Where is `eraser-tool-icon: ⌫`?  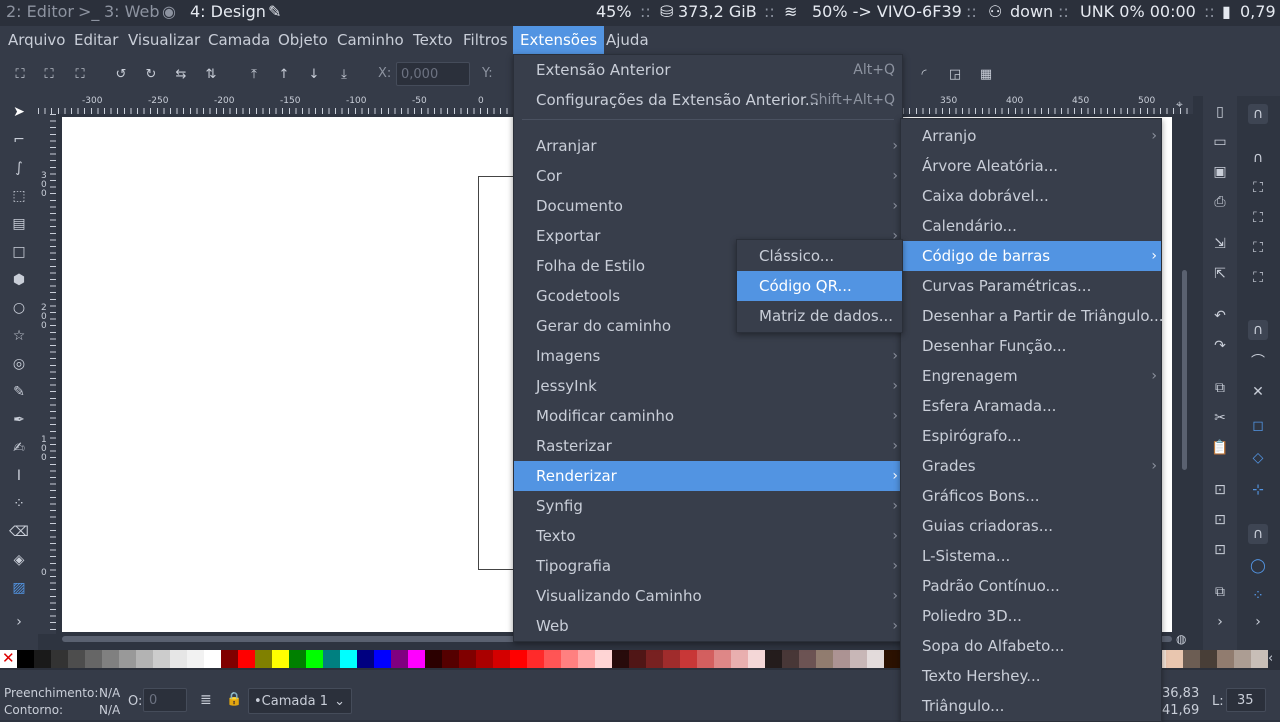 eraser-tool-icon: ⌫ is located at coordinates (19, 532).